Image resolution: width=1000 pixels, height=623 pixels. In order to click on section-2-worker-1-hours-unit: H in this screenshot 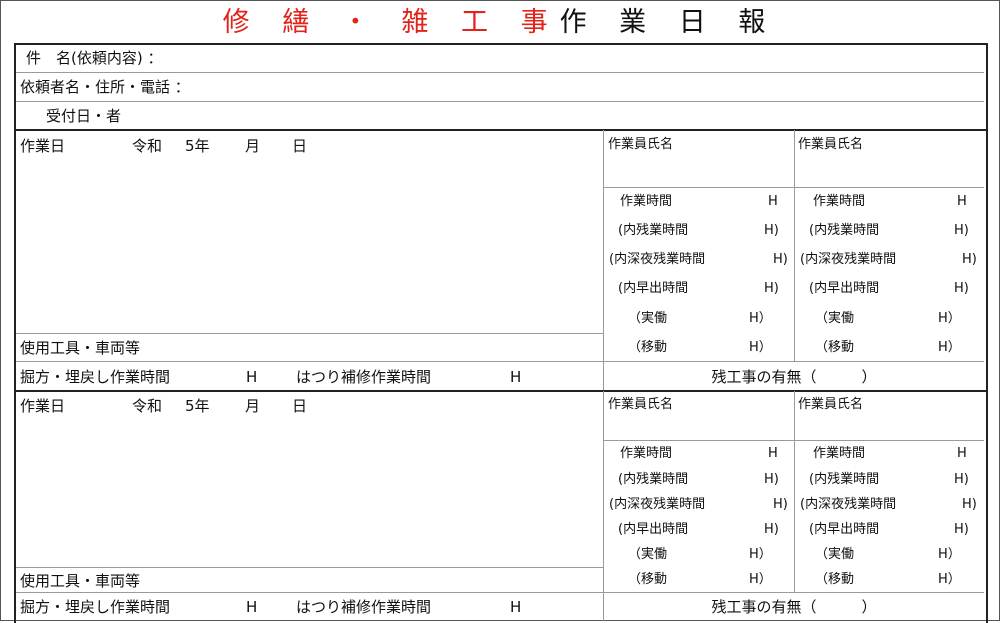, I will do `click(773, 453)`.